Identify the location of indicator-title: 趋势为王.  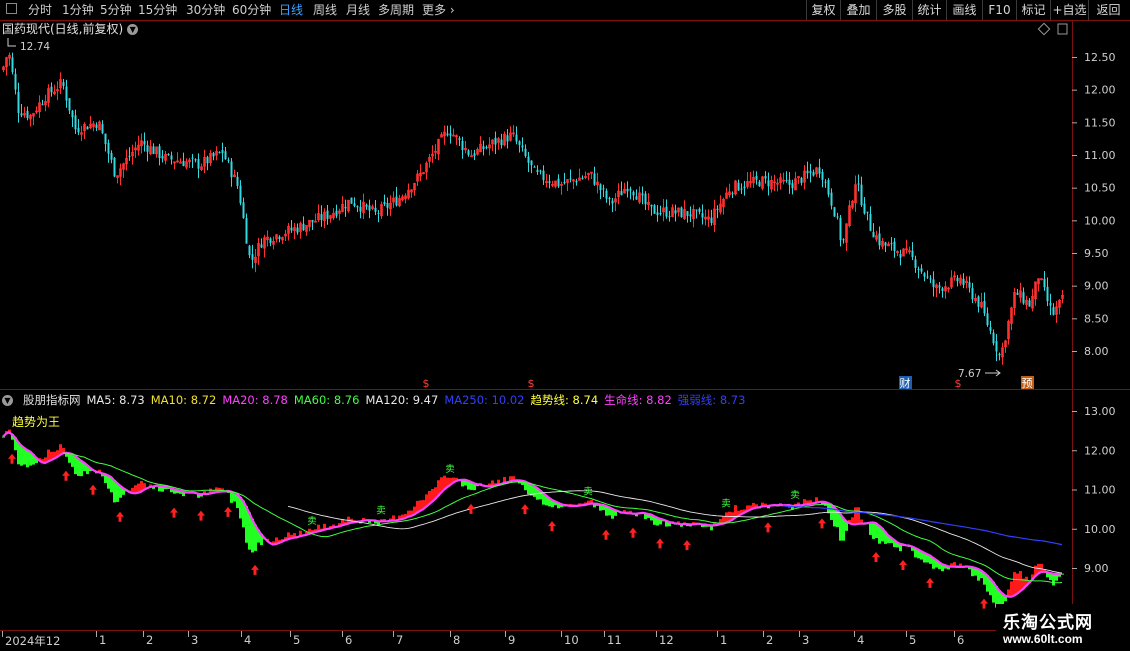
(36, 422).